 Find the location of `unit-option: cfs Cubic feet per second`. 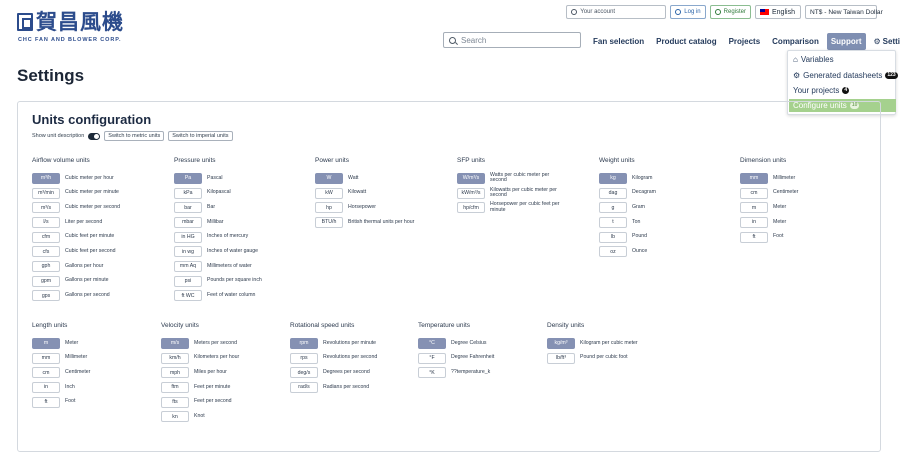

unit-option: cfs Cubic feet per second is located at coordinates (76, 251).